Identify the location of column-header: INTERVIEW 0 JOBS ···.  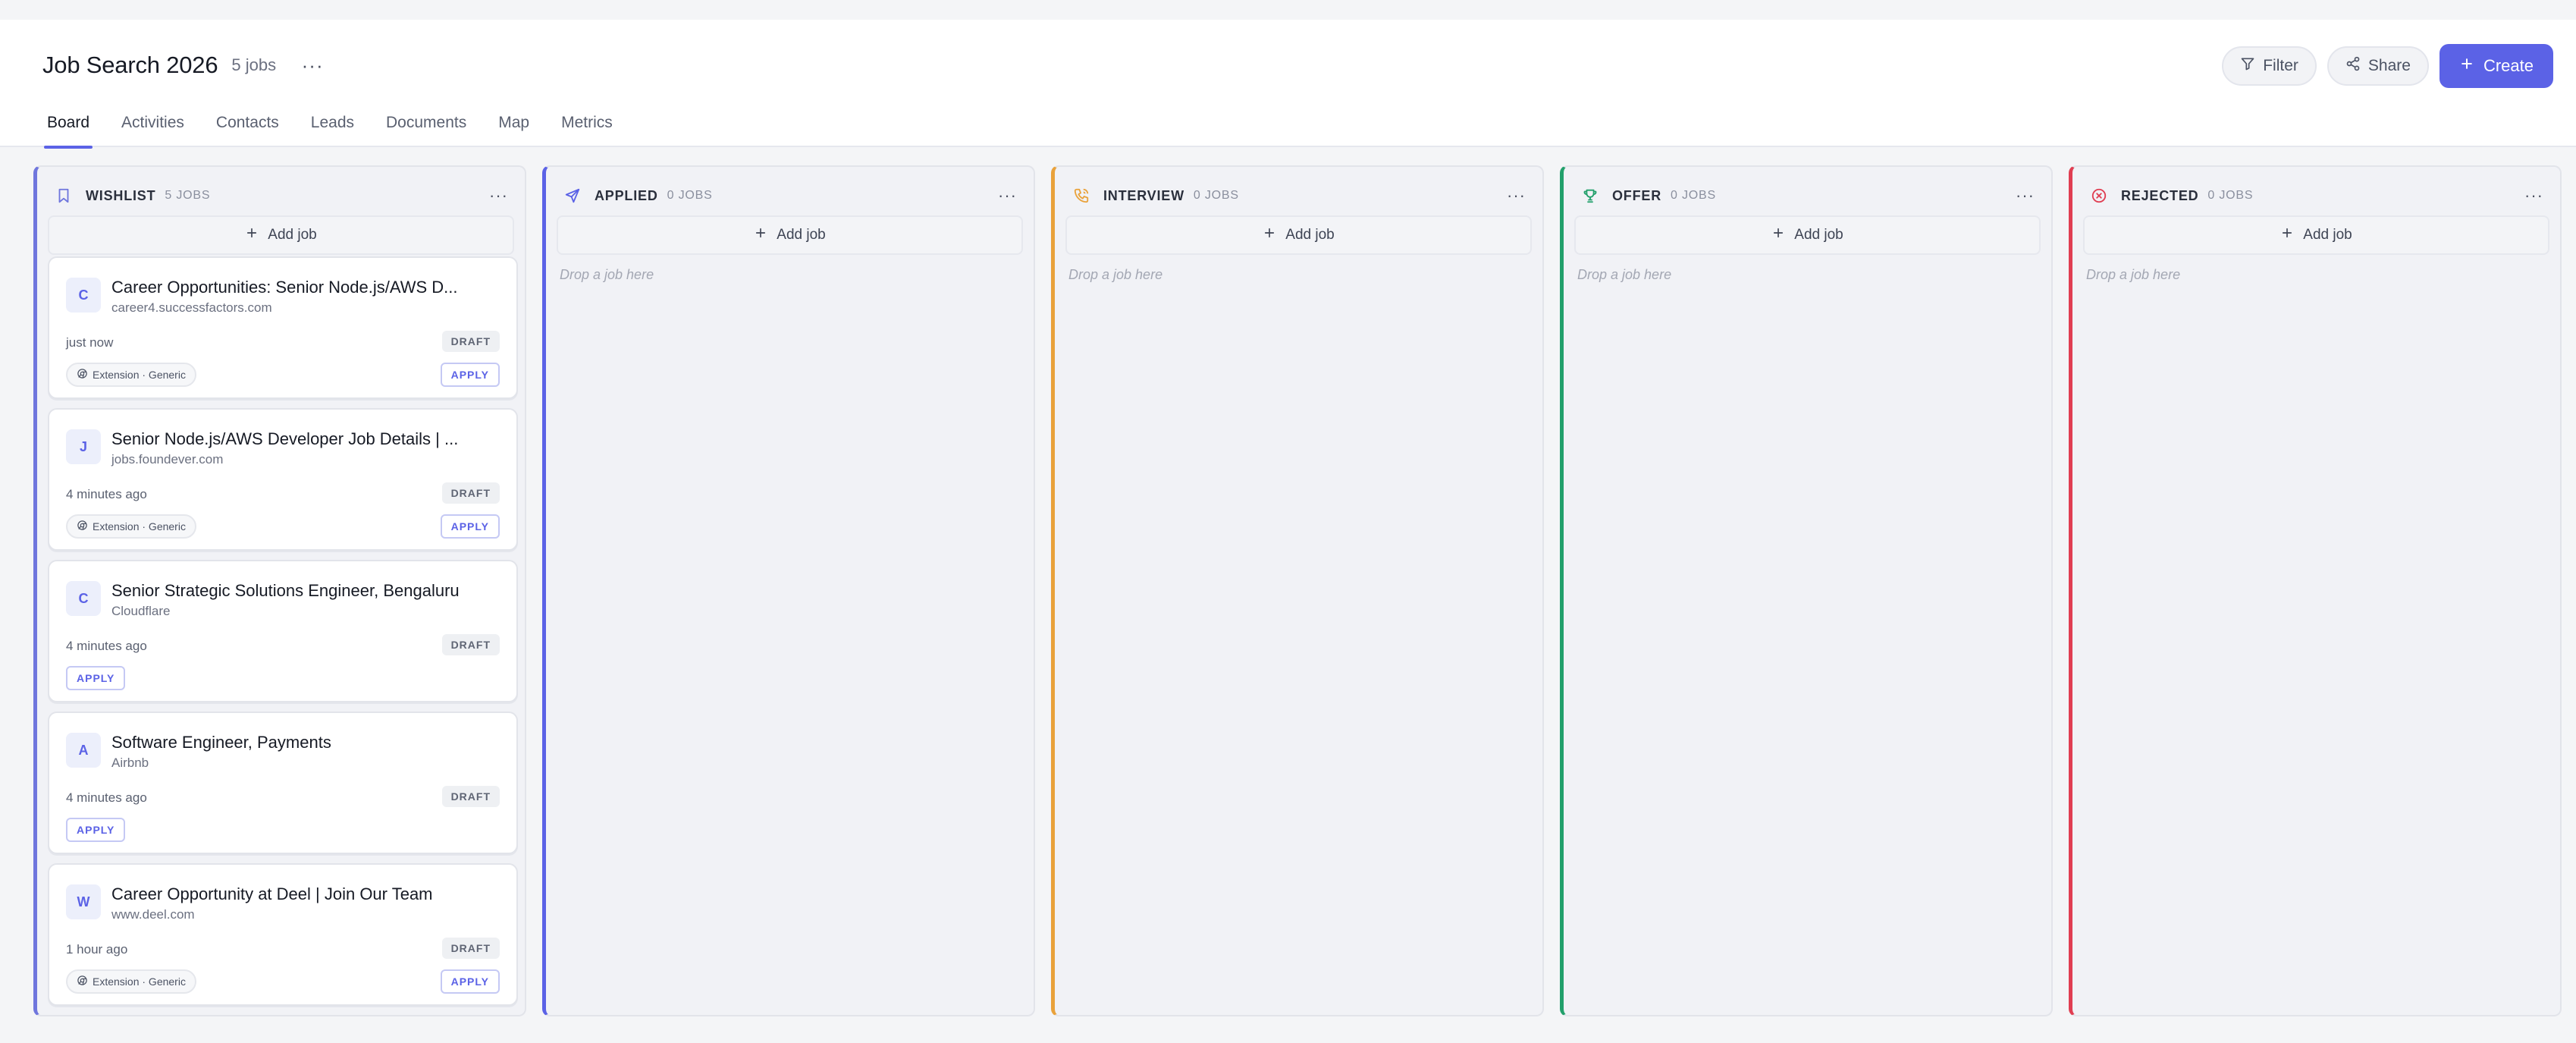
(1299, 196).